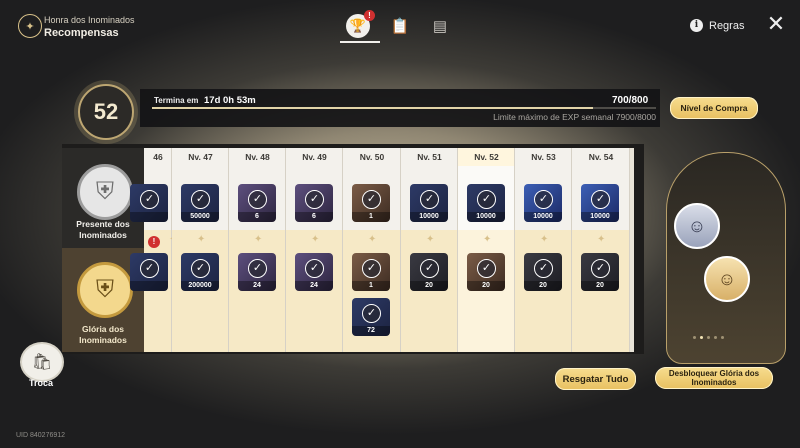 The width and height of the screenshot is (800, 448). Describe the element at coordinates (106, 112) in the screenshot. I see `level-badge: 52` at that location.